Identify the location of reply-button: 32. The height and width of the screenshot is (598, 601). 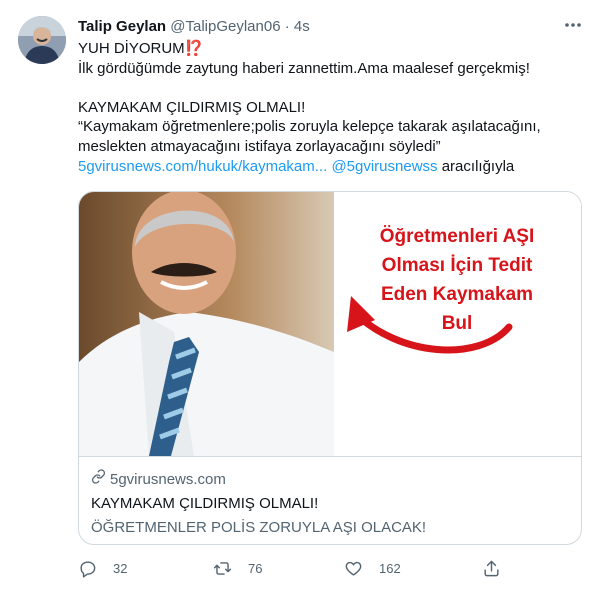
(102, 568).